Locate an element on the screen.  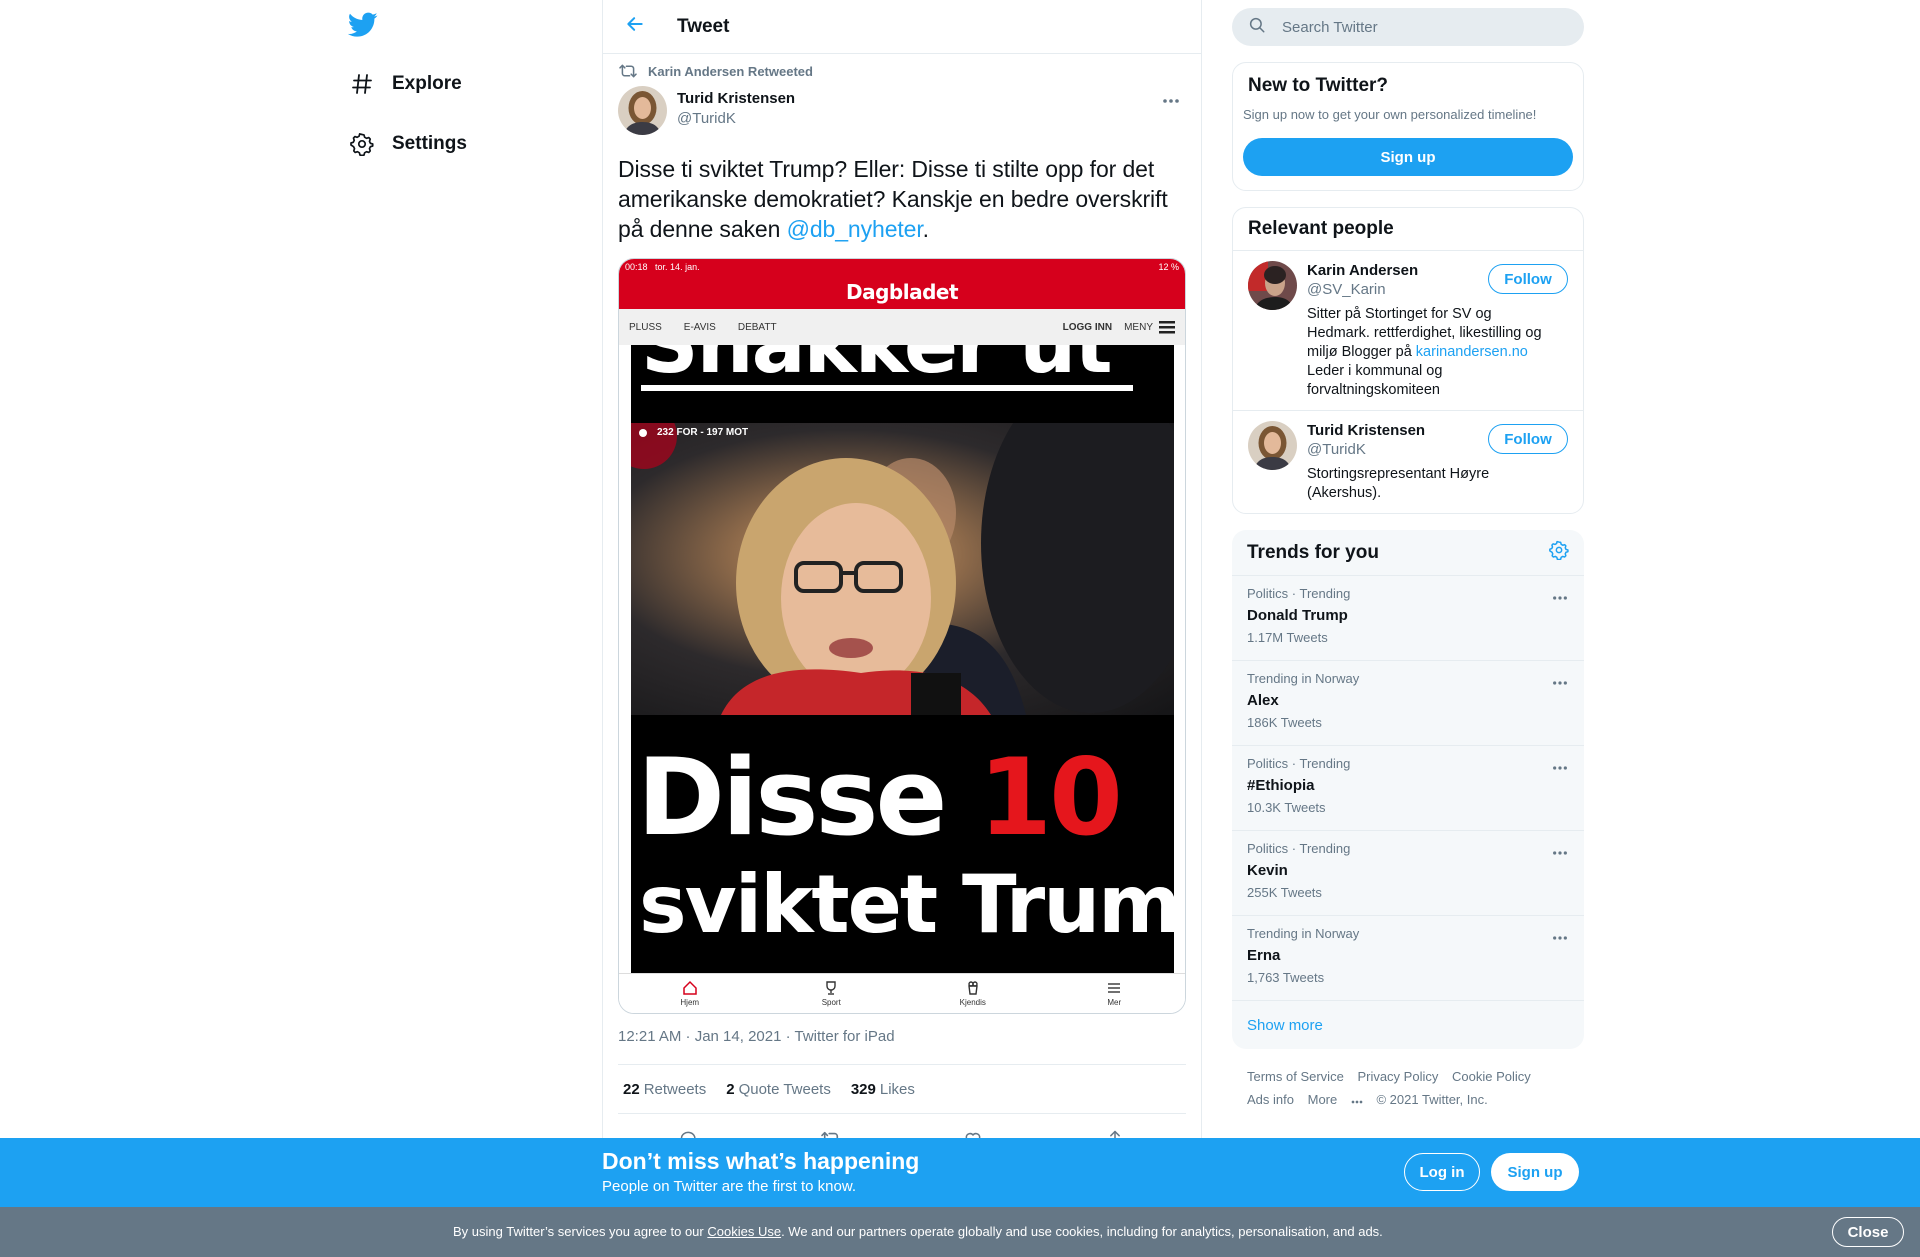
trends-title: Trends for you is located at coordinates (1313, 552).